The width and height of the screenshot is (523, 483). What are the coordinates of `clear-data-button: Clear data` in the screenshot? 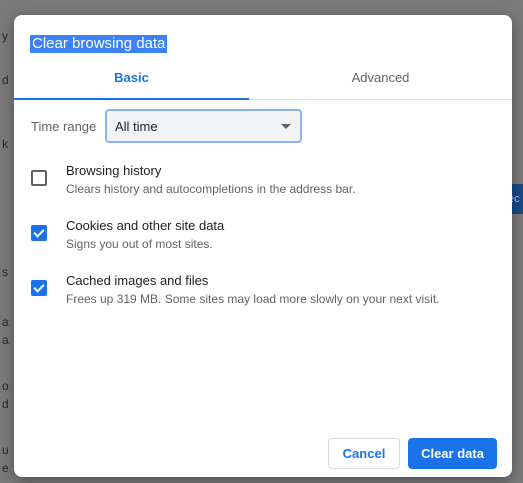 It's located at (452, 453).